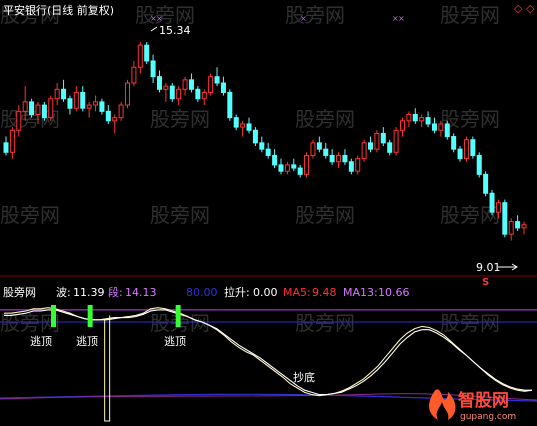  Describe the element at coordinates (483, 400) in the screenshot. I see `logo-text: 智股网` at that location.